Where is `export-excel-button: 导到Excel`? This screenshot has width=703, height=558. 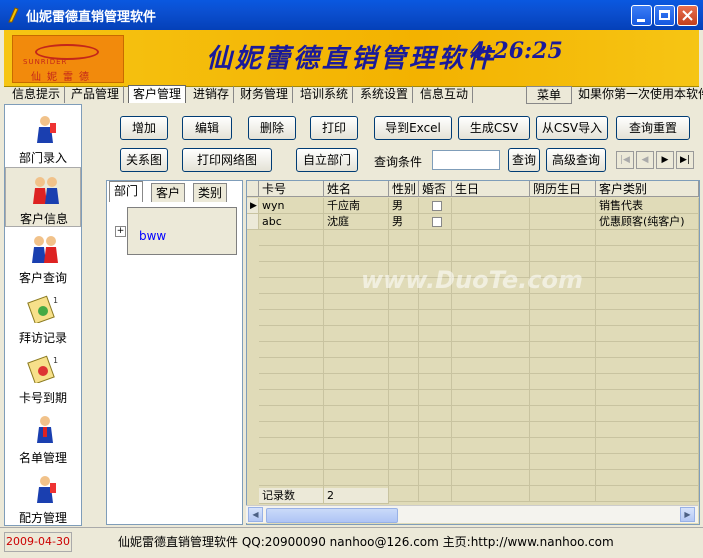
export-excel-button: 导到Excel is located at coordinates (413, 128).